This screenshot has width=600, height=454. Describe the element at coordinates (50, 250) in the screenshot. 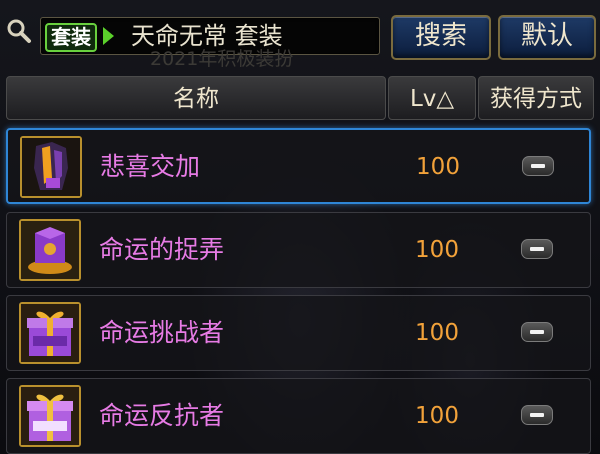

I see `purple-box-icon` at that location.